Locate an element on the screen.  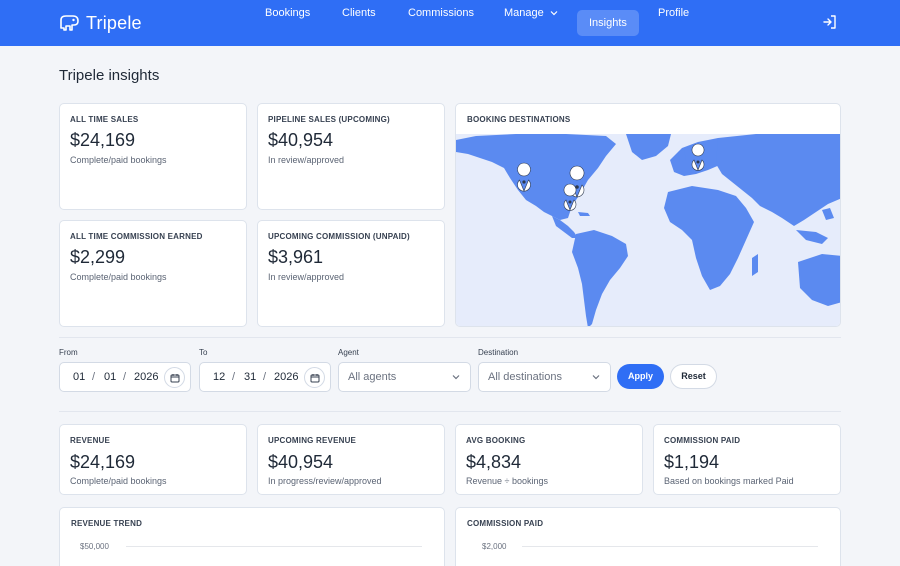
agent-select-value: All agents is located at coordinates (372, 377).